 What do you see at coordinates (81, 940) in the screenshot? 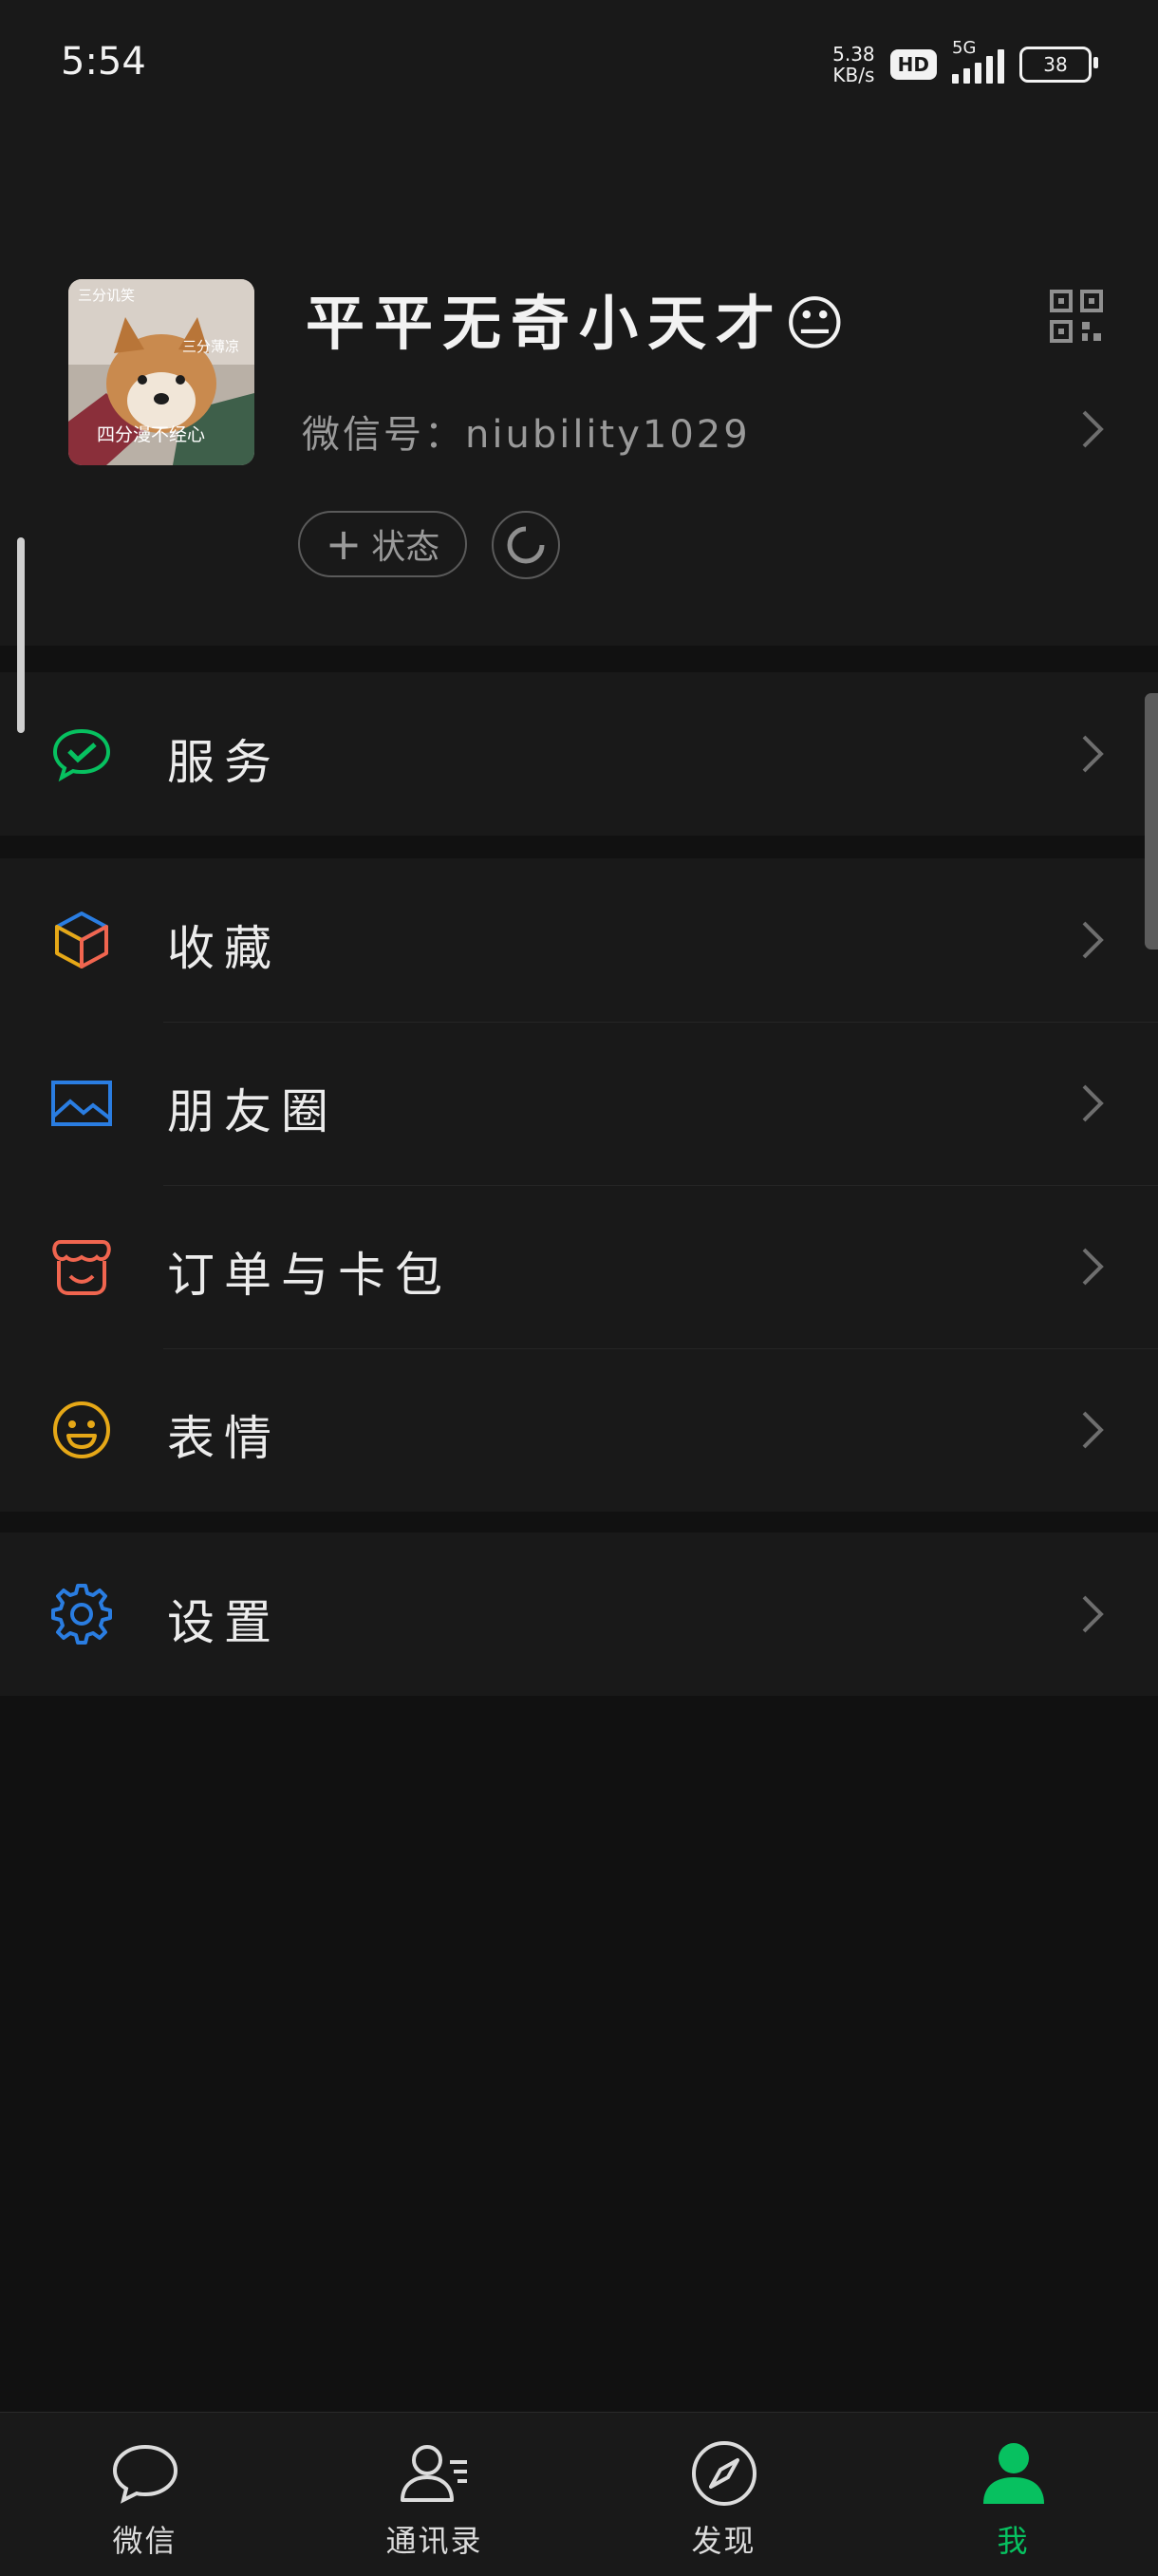
I see `cube-icon` at bounding box center [81, 940].